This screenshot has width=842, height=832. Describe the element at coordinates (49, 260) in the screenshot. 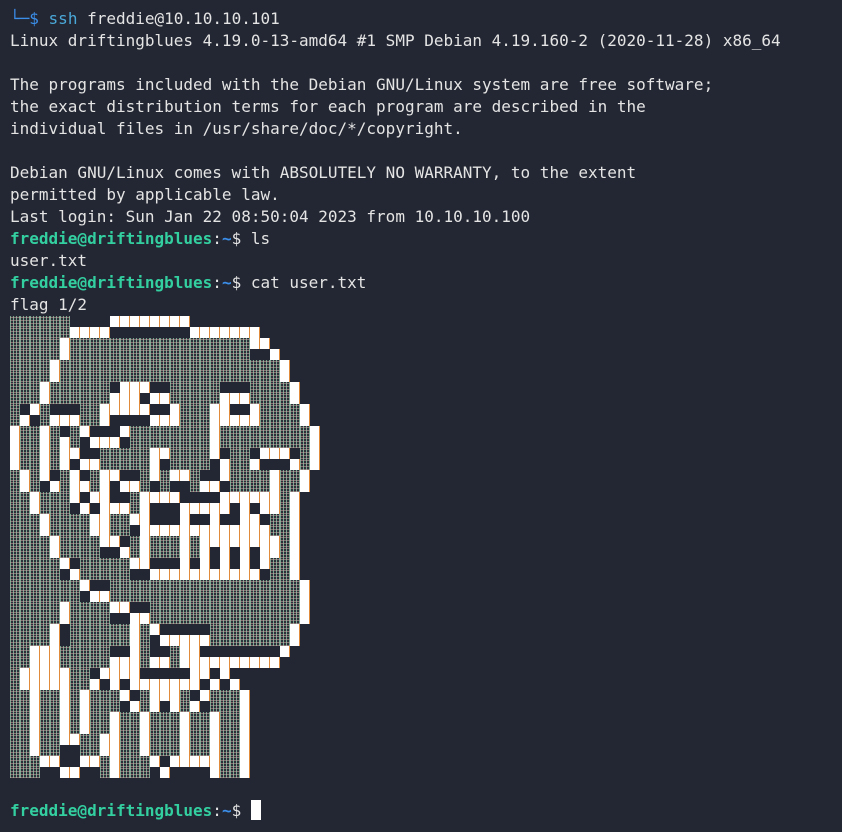

I see `output-line: user.txt` at that location.